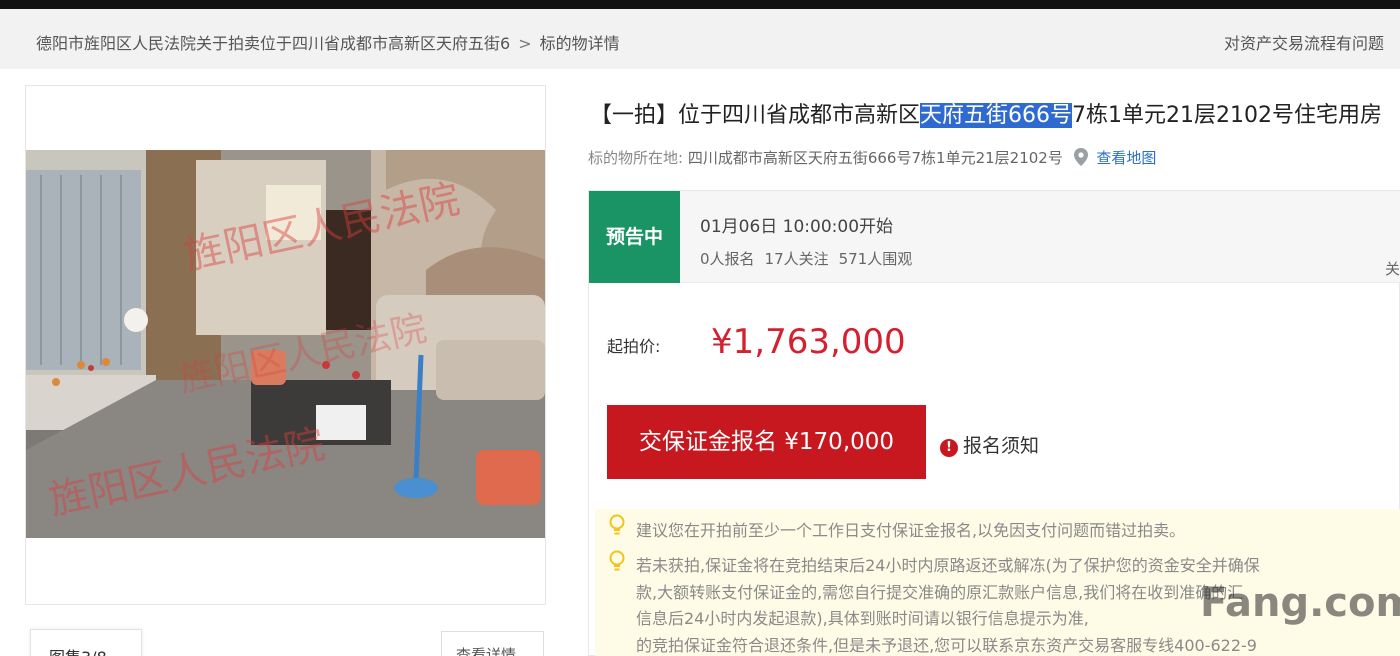  Describe the element at coordinates (797, 227) in the screenshot. I see `start-time: 01月06日 10:00:00开始` at that location.